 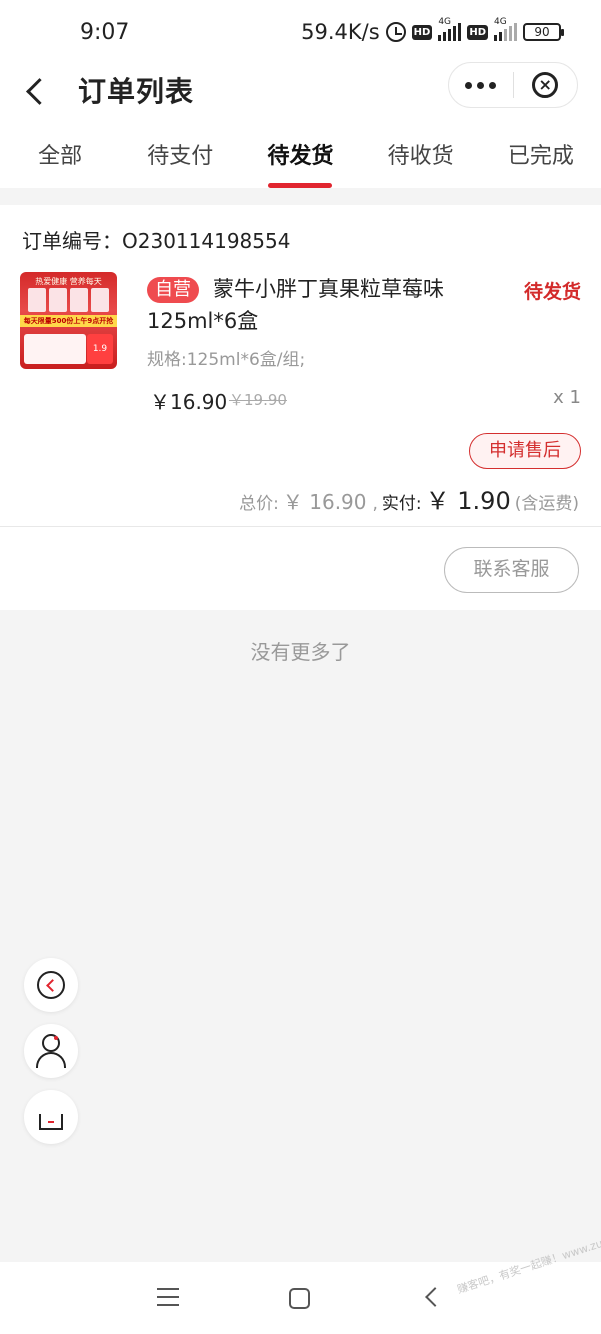 I want to click on hd-badge-2: HD, so click(x=477, y=32).